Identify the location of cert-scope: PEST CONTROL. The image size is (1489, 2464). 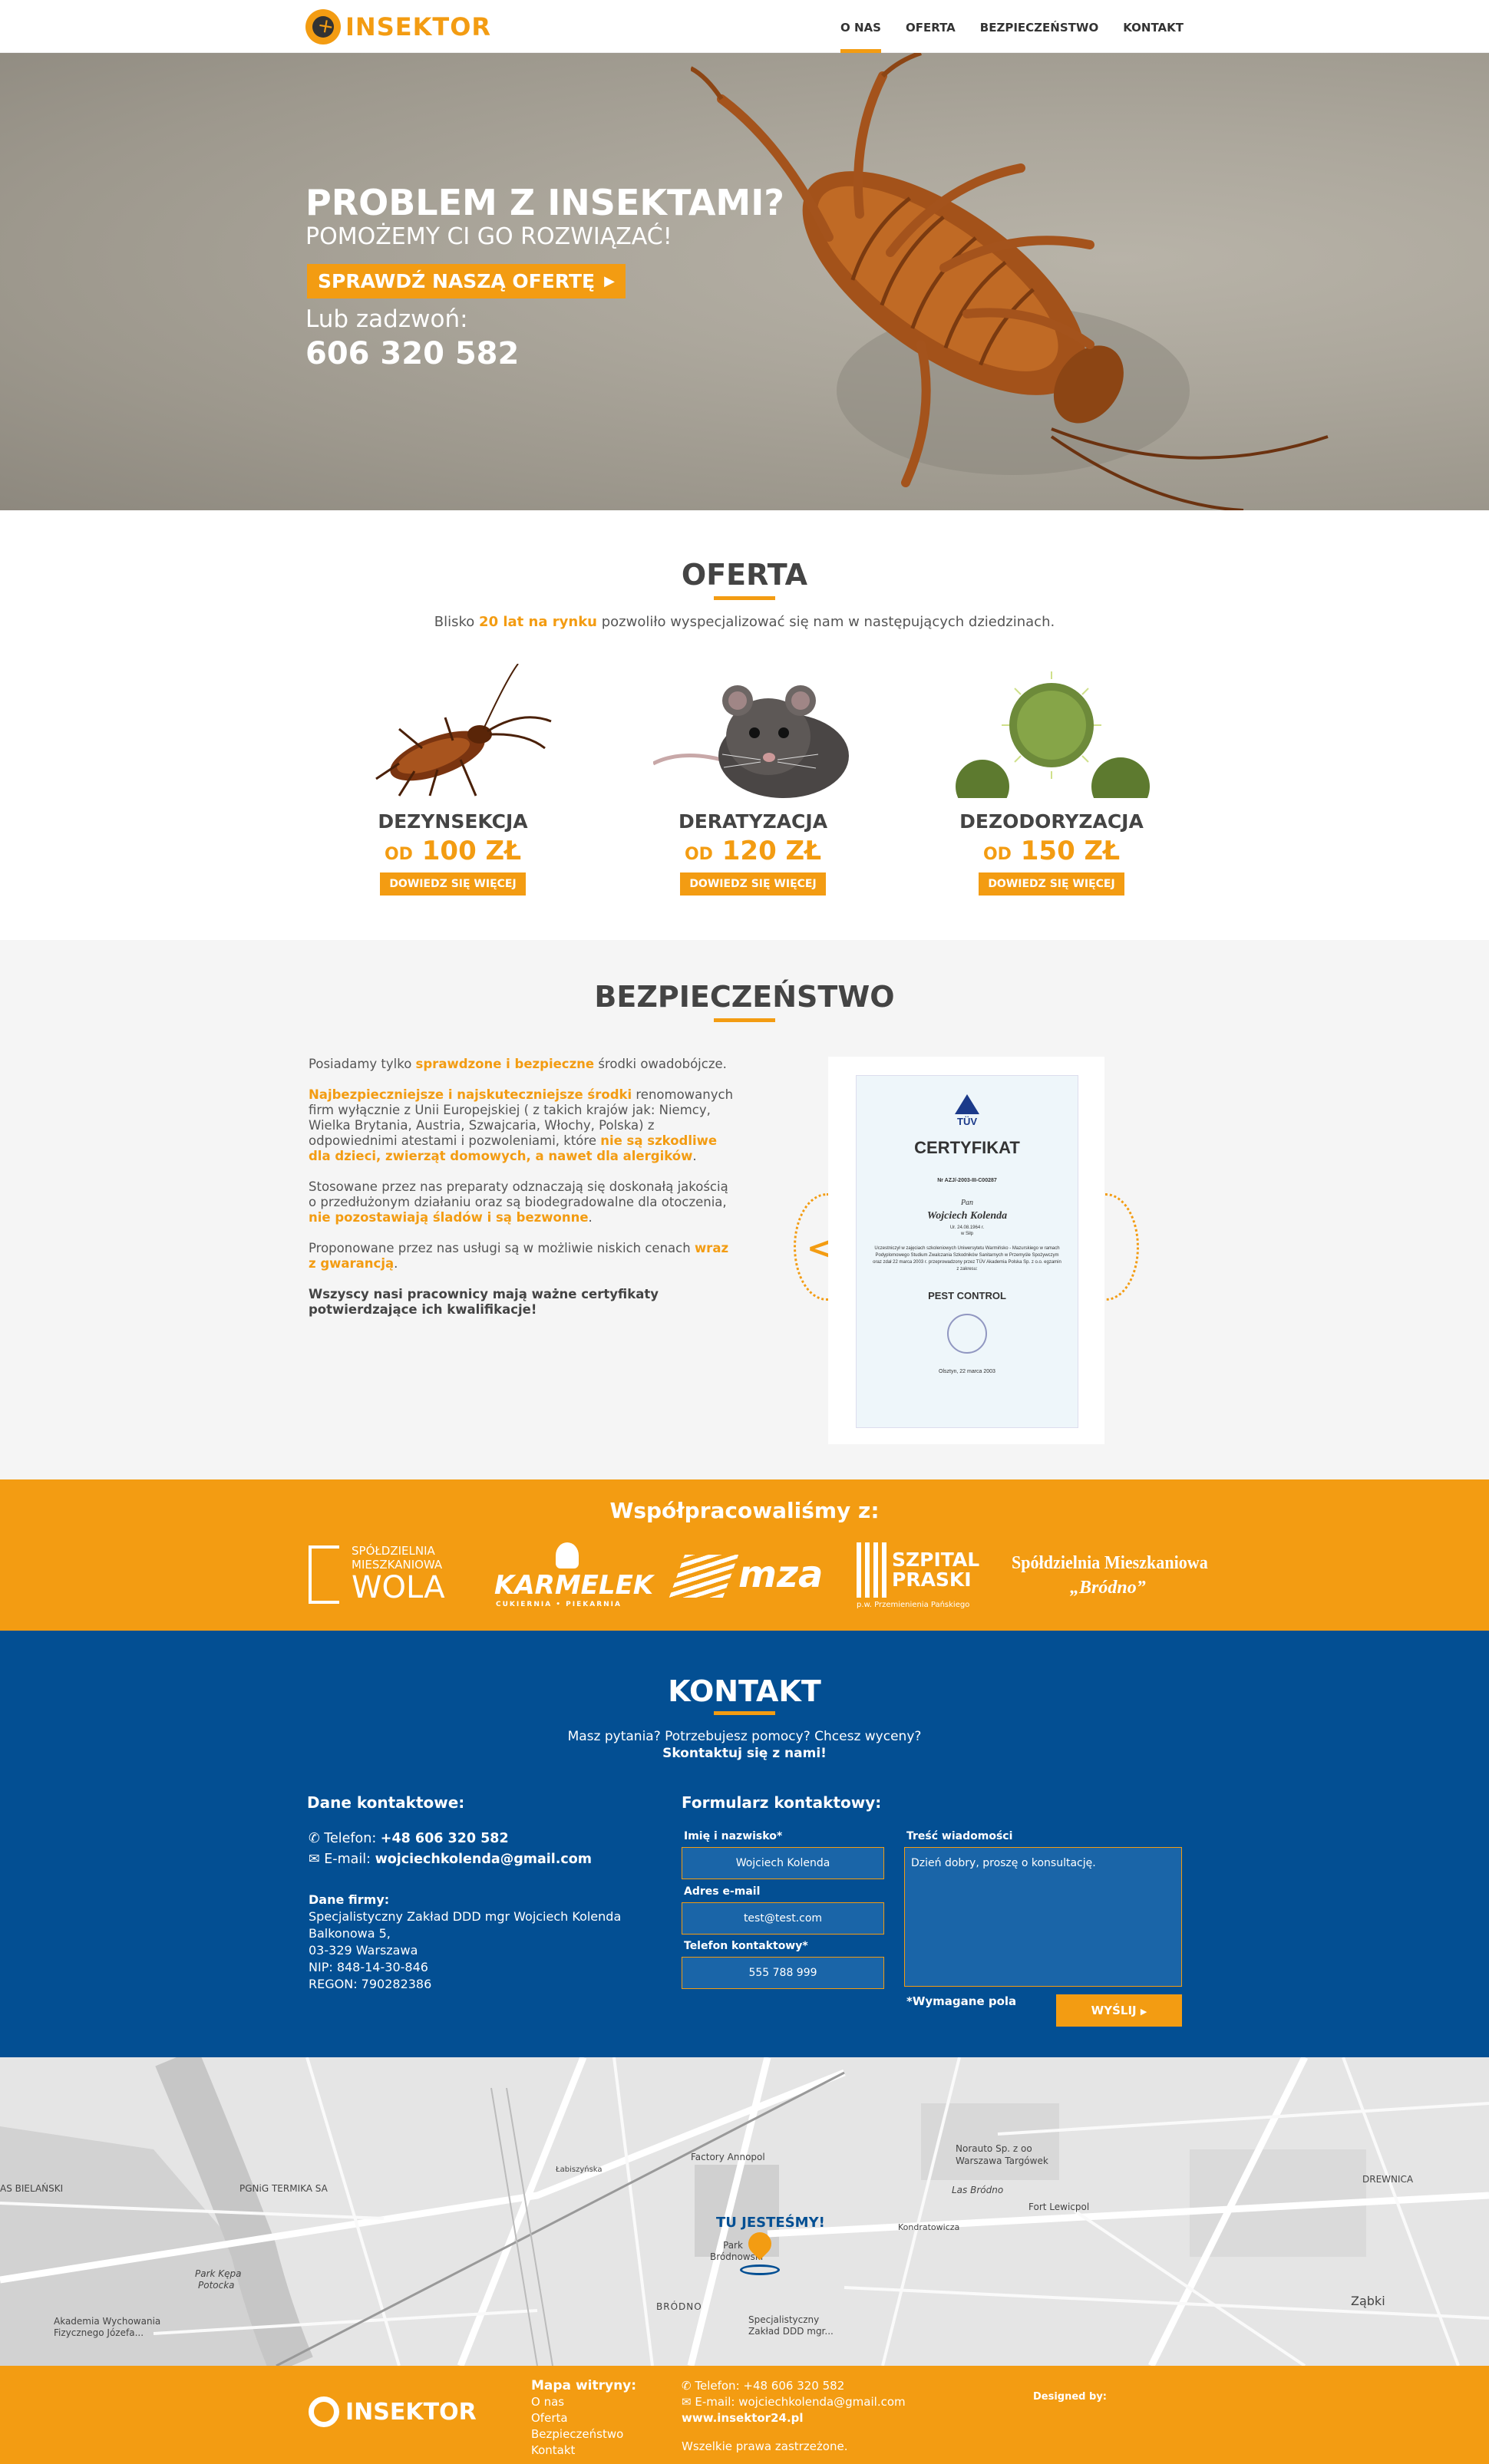
(967, 1296).